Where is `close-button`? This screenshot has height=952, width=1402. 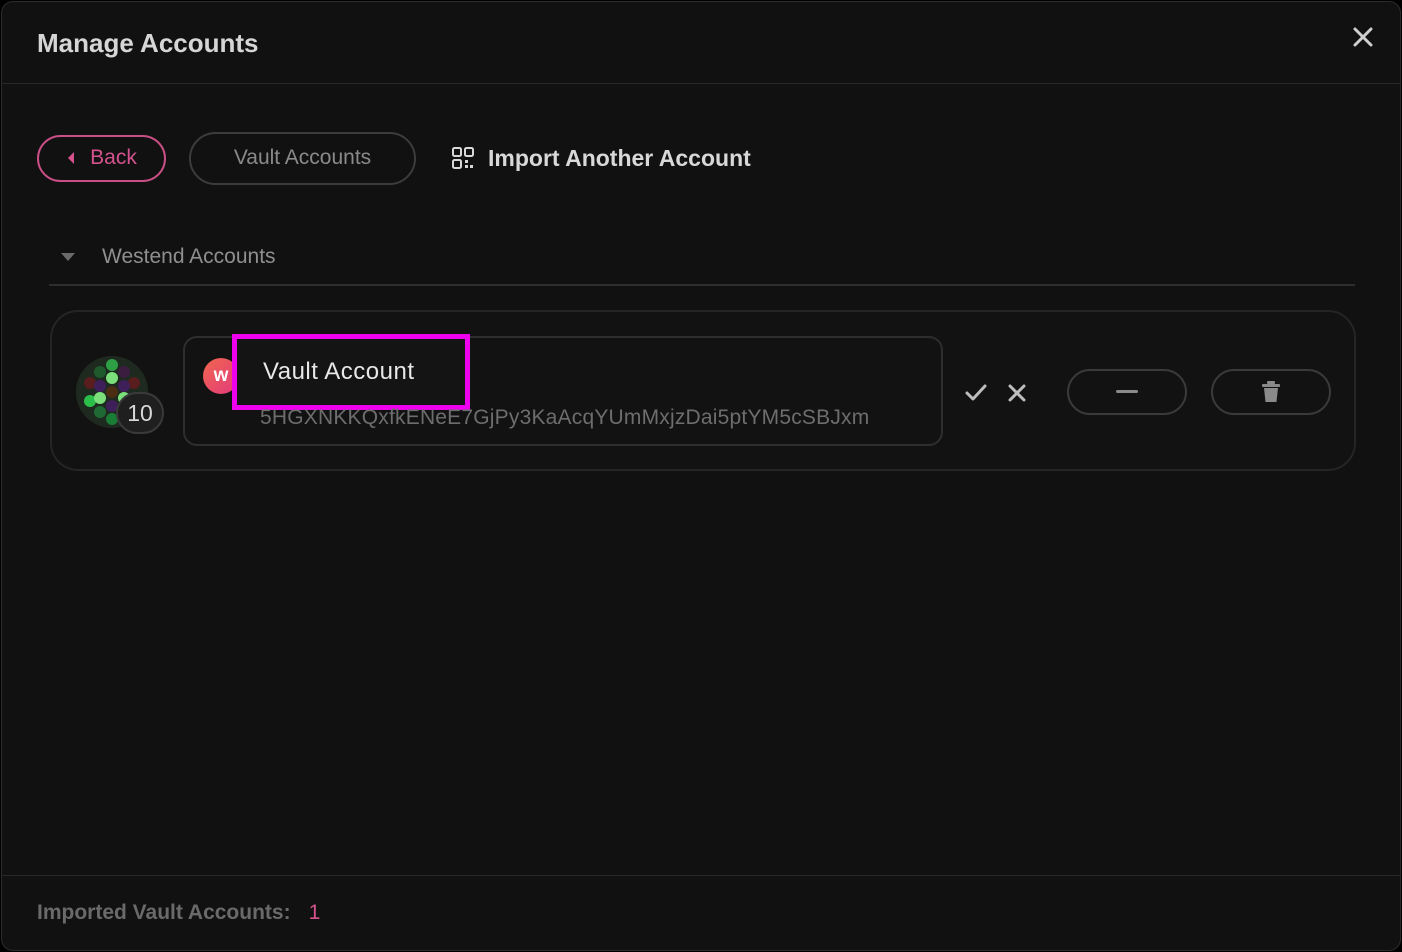 close-button is located at coordinates (1363, 37).